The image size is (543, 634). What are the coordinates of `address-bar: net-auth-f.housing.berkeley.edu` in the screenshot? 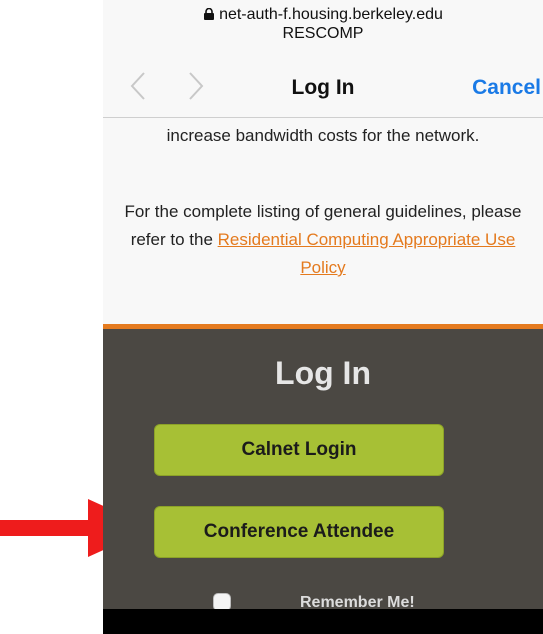 It's located at (323, 15).